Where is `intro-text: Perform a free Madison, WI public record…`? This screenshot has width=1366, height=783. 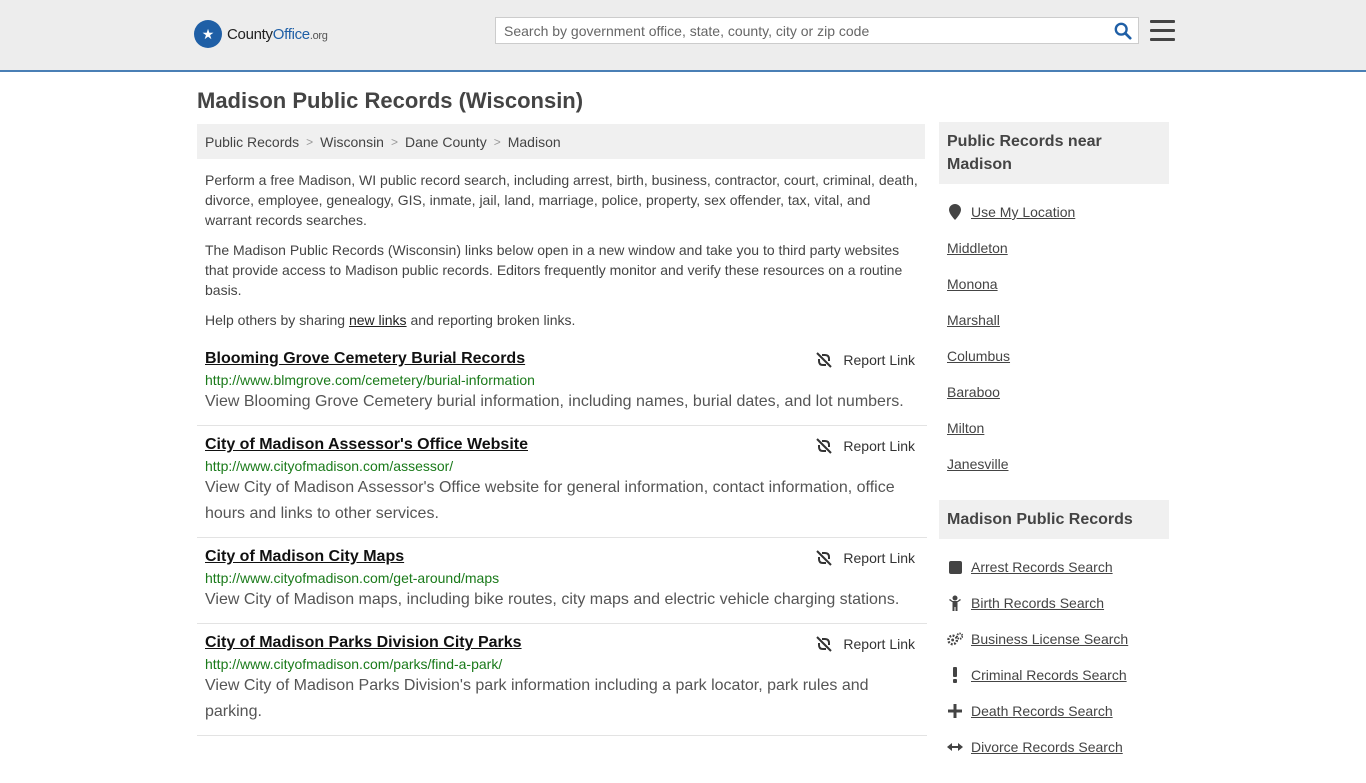 intro-text: Perform a free Madison, WI public record… is located at coordinates (562, 255).